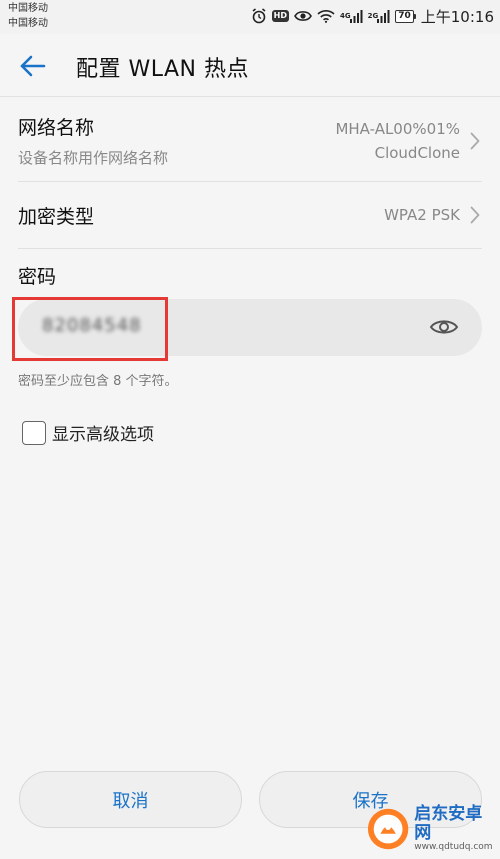 The width and height of the screenshot is (500, 859). I want to click on carrier-1: 中国移动, so click(28, 8).